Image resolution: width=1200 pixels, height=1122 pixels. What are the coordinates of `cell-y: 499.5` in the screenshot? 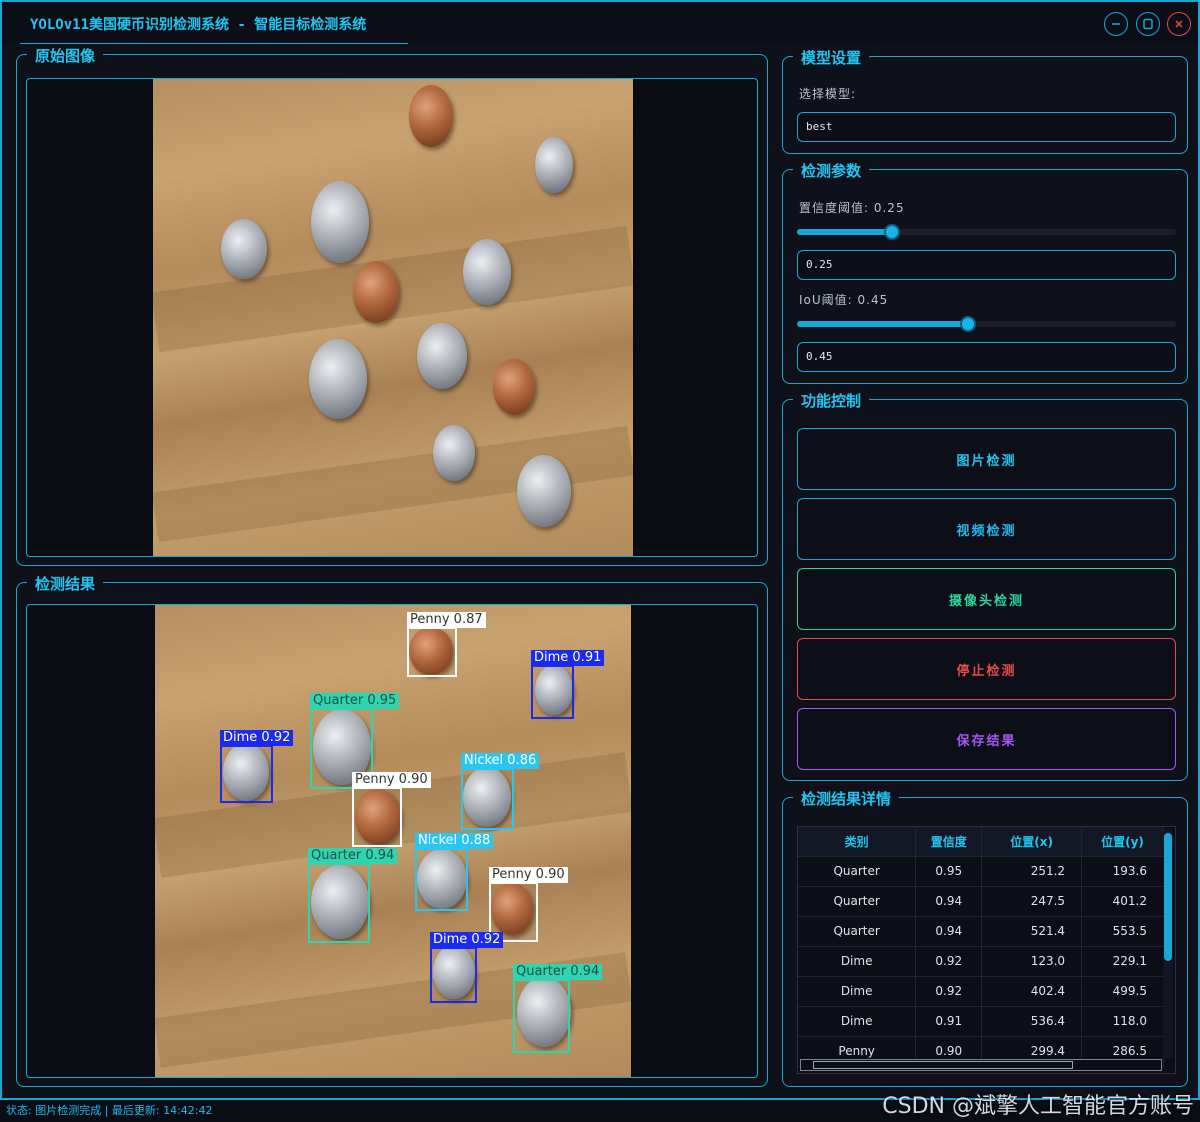 It's located at (1122, 991).